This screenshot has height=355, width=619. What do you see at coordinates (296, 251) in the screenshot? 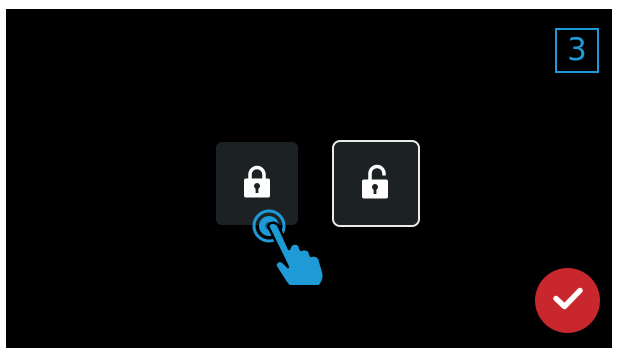
I see `tap-hand-icon` at bounding box center [296, 251].